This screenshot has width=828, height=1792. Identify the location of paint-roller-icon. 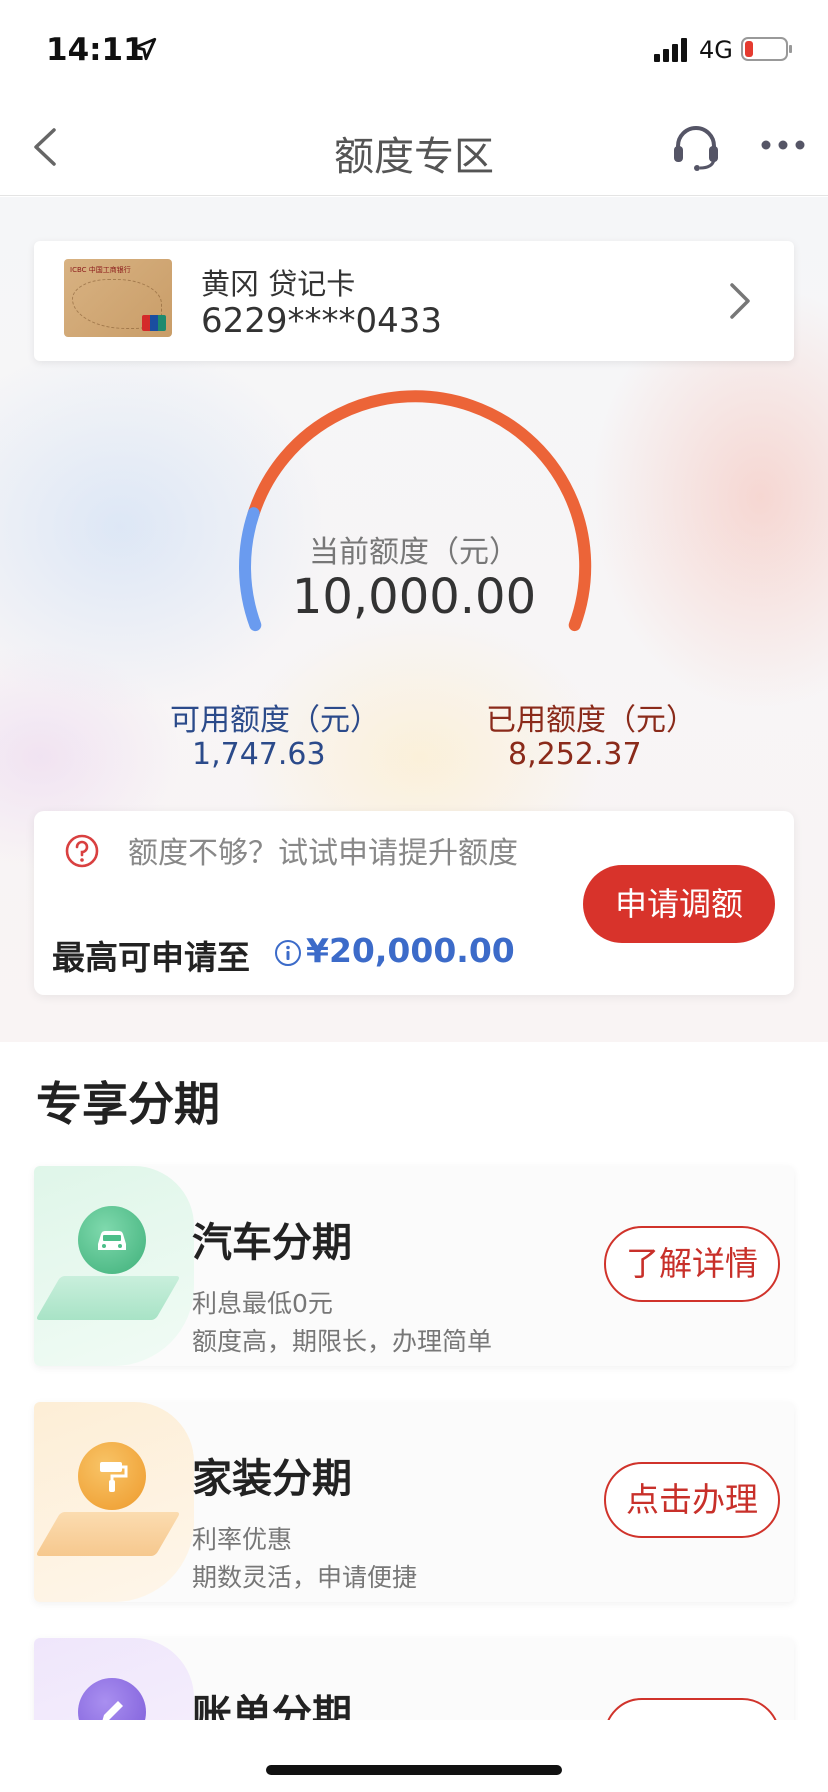
(114, 1477).